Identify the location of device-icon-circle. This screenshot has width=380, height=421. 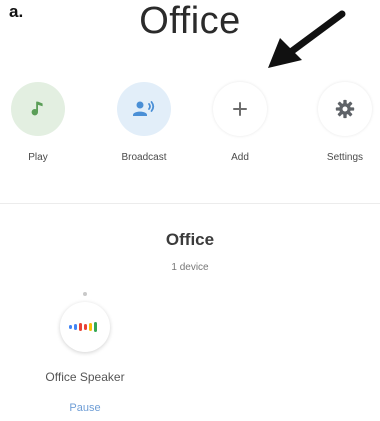
(85, 327).